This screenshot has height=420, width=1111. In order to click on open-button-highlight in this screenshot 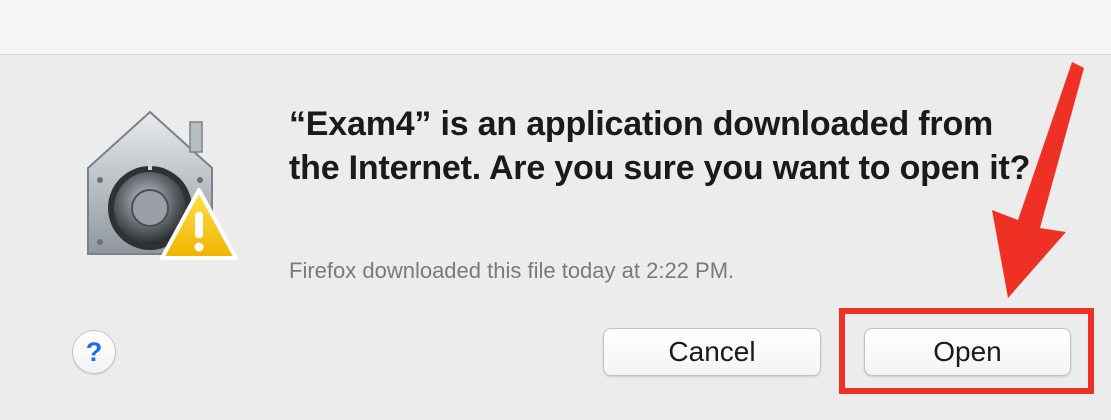, I will do `click(966, 351)`.